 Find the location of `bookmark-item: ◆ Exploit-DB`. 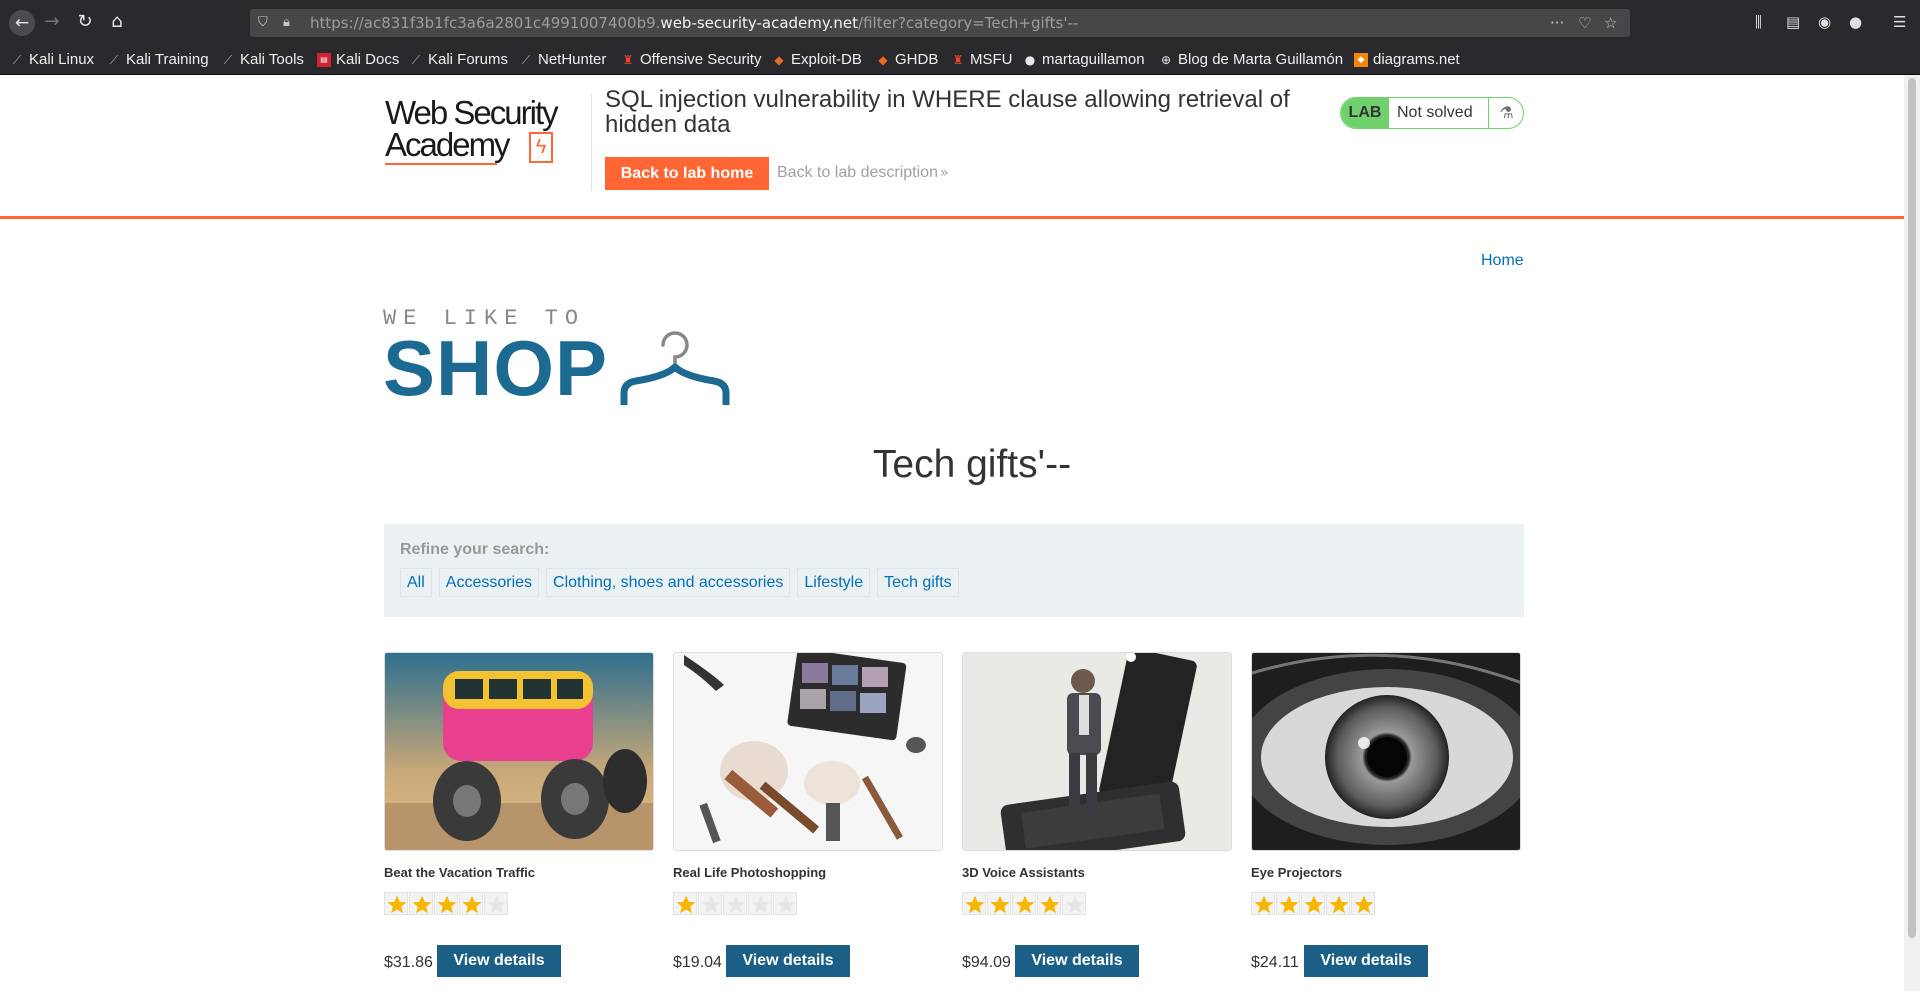

bookmark-item: ◆ Exploit-DB is located at coordinates (816, 60).